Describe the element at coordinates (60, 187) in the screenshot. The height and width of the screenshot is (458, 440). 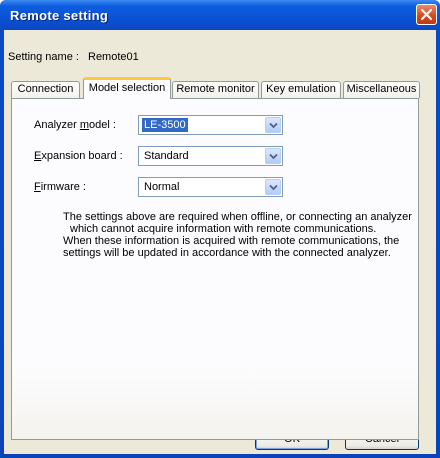
I see `firmware-label: Firmware :` at that location.